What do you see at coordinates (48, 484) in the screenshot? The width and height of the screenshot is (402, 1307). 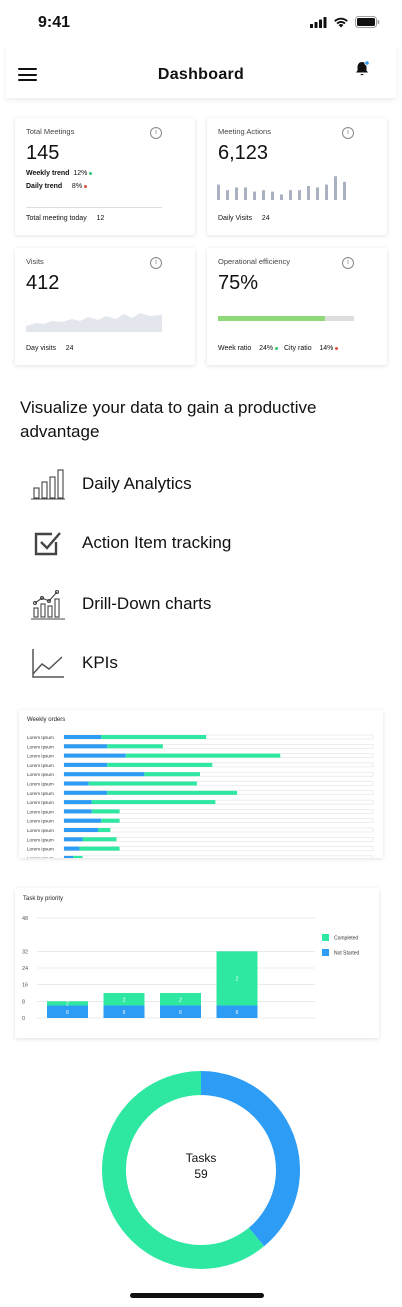 I see `bar-chart-icon` at bounding box center [48, 484].